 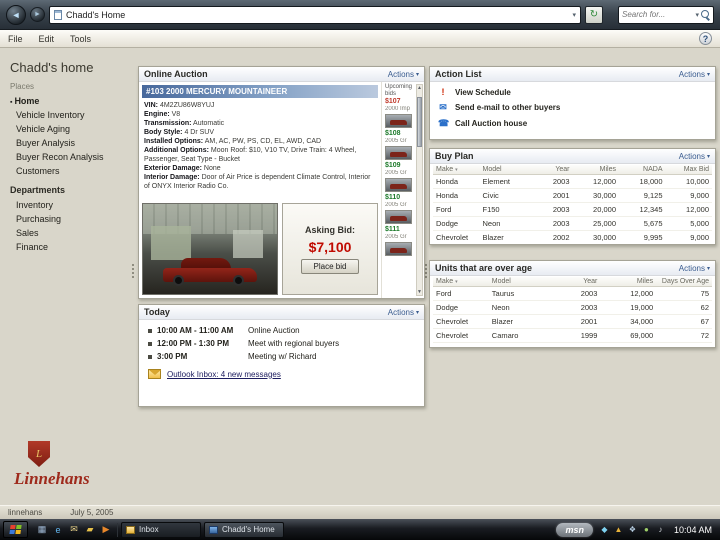 I want to click on sidebar-item-home: Home, so click(x=69, y=101).